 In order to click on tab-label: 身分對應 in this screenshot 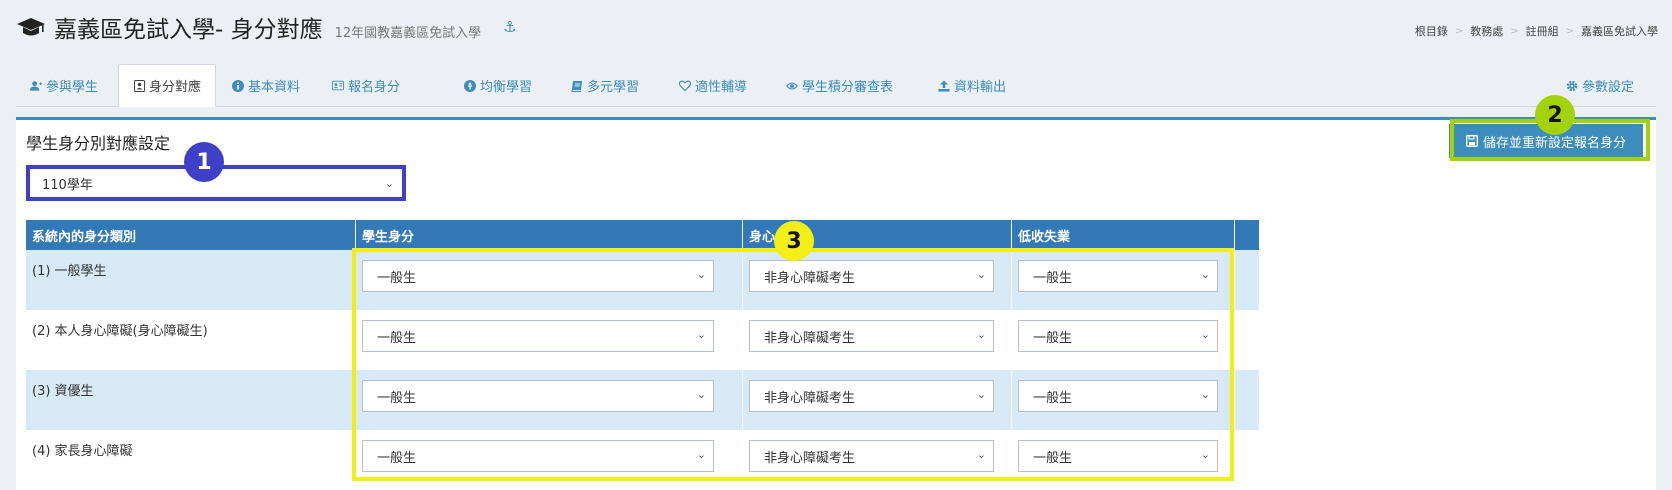, I will do `click(175, 87)`.